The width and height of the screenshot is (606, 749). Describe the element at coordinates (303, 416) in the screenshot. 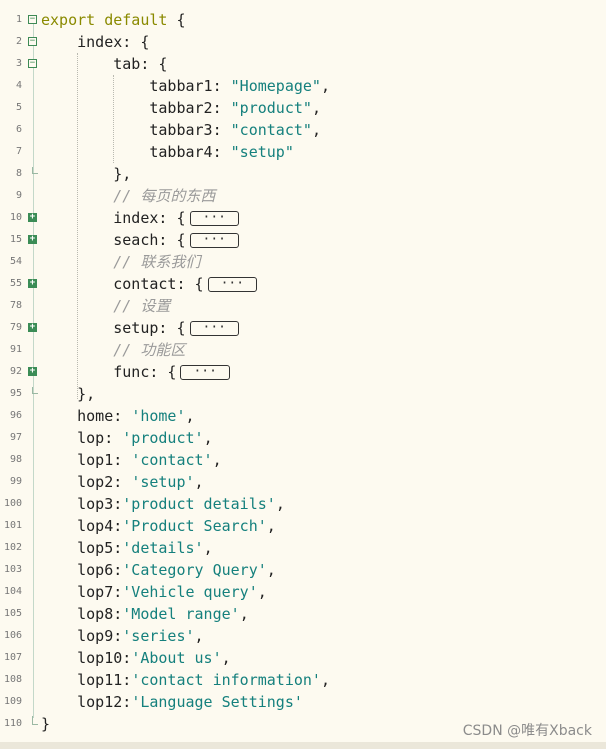

I see `code-line: 96 home: 'home',` at that location.